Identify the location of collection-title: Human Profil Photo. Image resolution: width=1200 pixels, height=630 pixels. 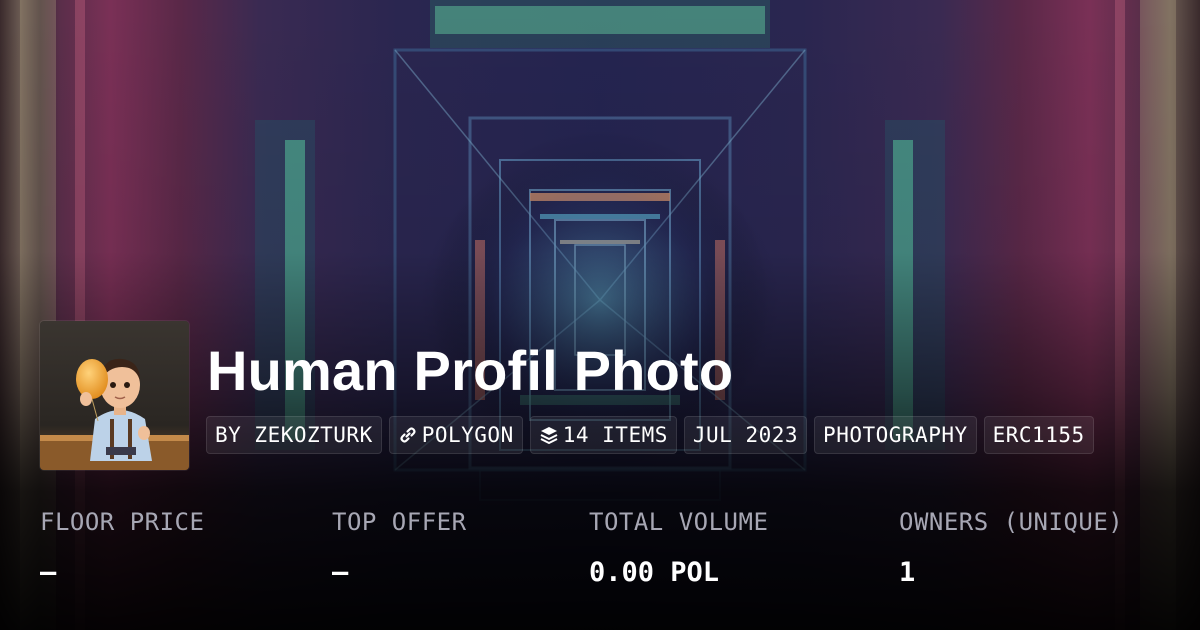
(470, 370).